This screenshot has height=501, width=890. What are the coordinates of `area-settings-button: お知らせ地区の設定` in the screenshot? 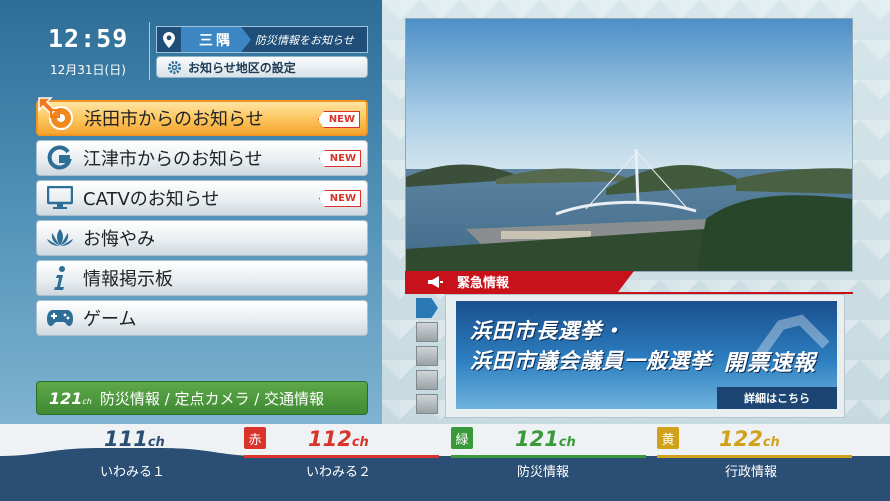 It's located at (262, 67).